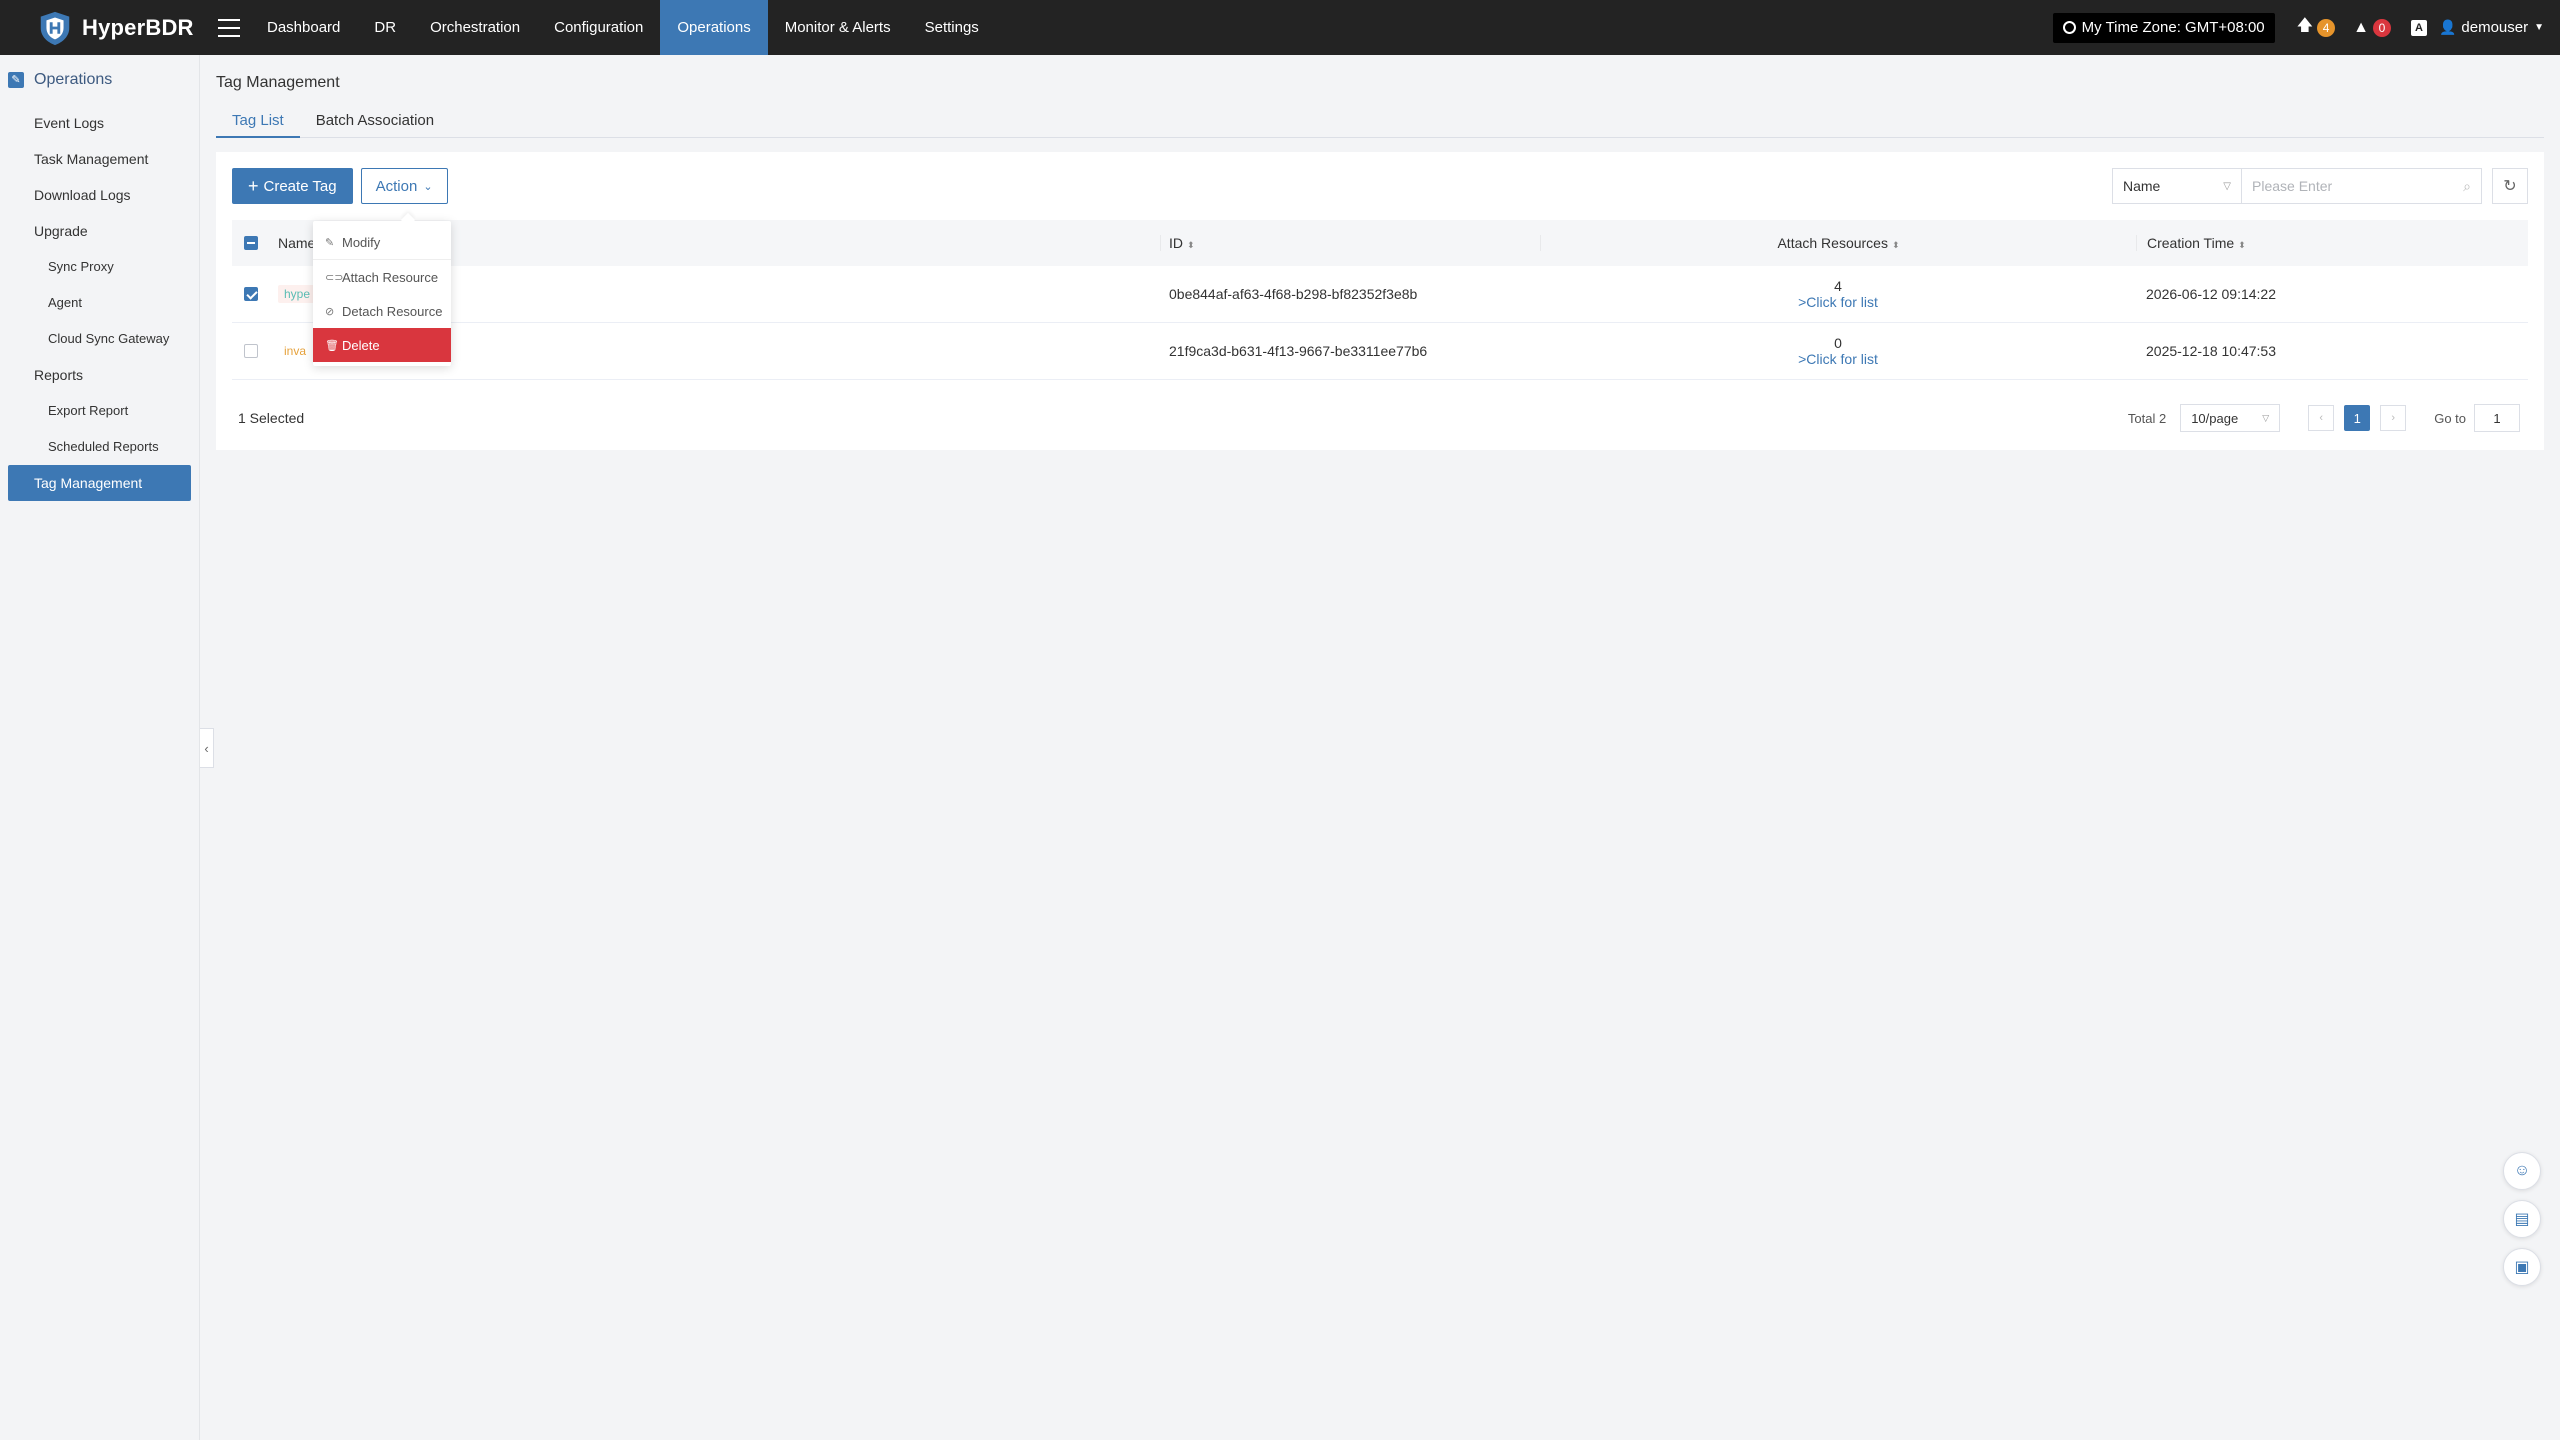 This screenshot has width=2560, height=1440. I want to click on sidebar-title-label: Operations, so click(73, 79).